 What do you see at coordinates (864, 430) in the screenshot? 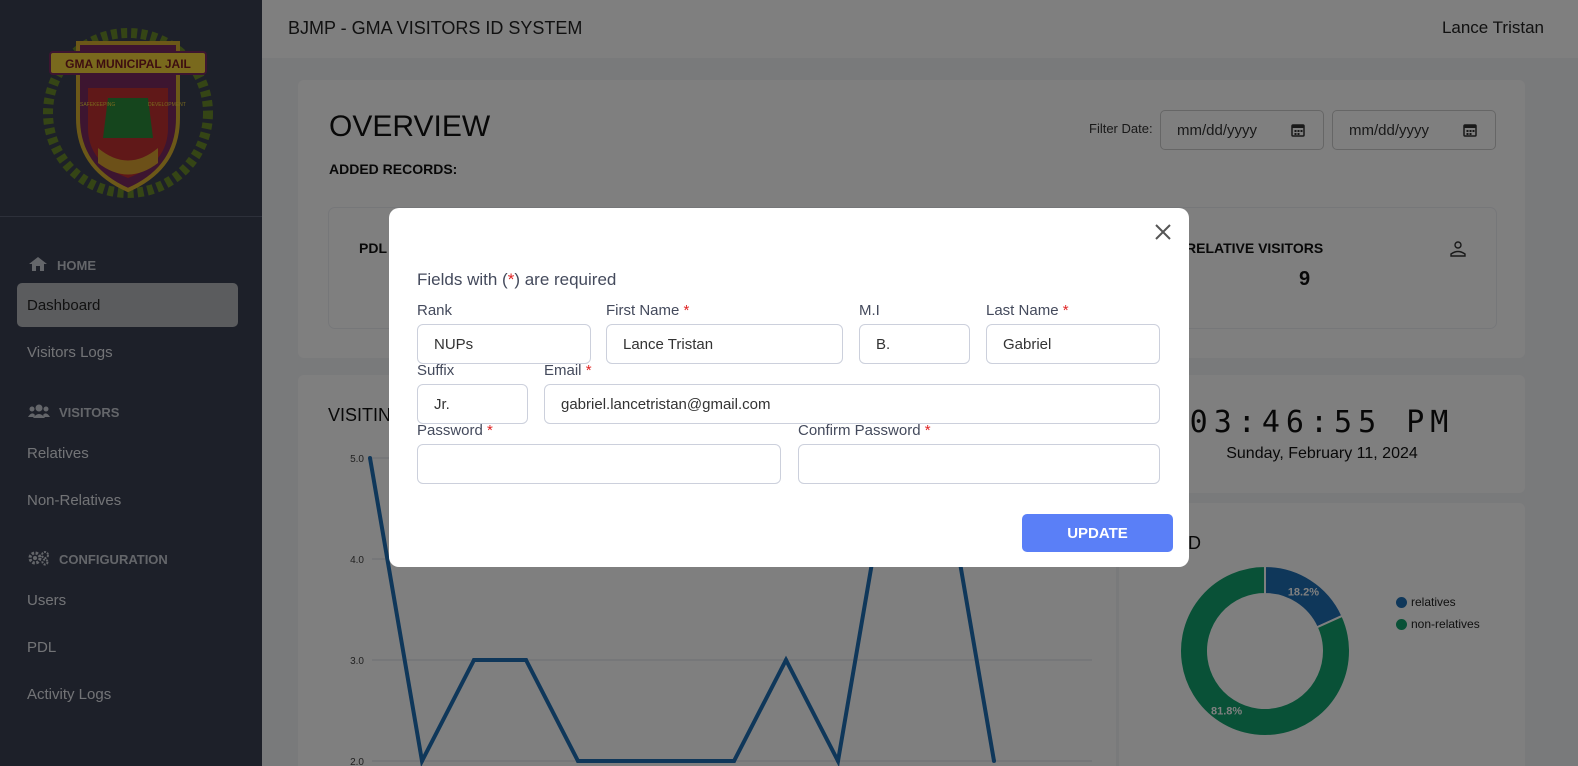
I see `confirm-password-label: Confirm Password *` at bounding box center [864, 430].